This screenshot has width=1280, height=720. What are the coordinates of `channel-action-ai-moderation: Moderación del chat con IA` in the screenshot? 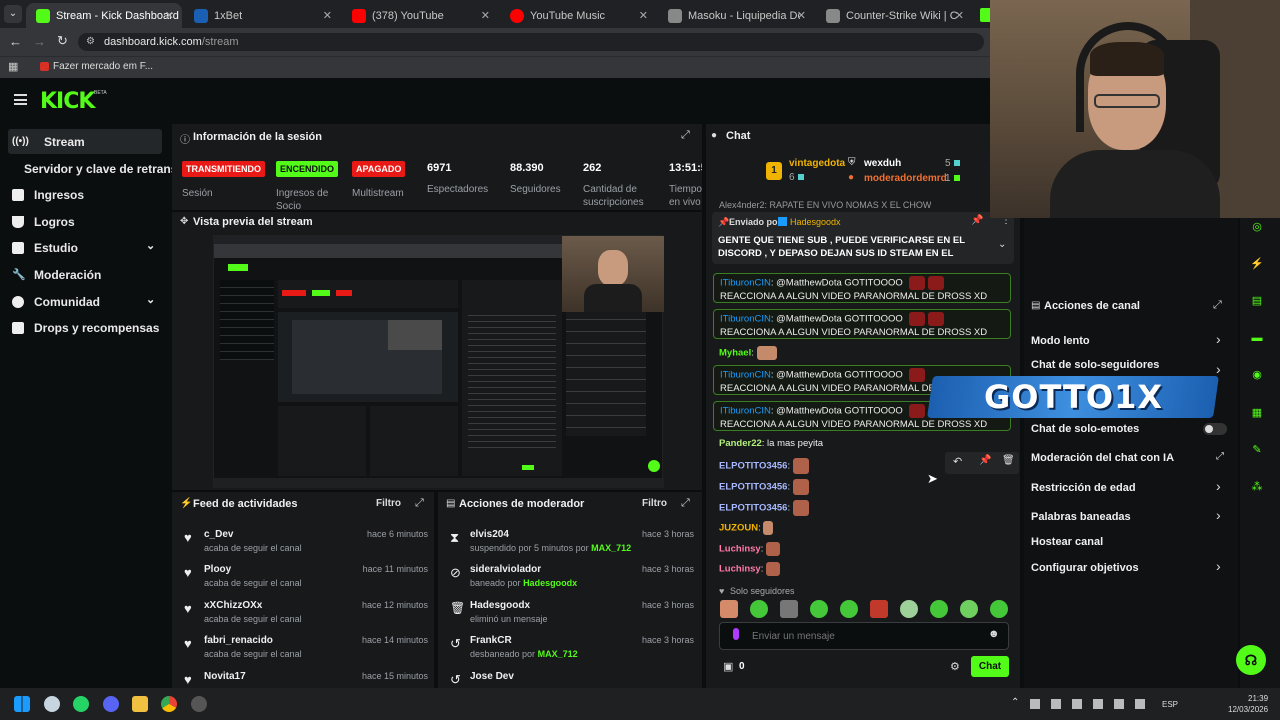 It's located at (1102, 458).